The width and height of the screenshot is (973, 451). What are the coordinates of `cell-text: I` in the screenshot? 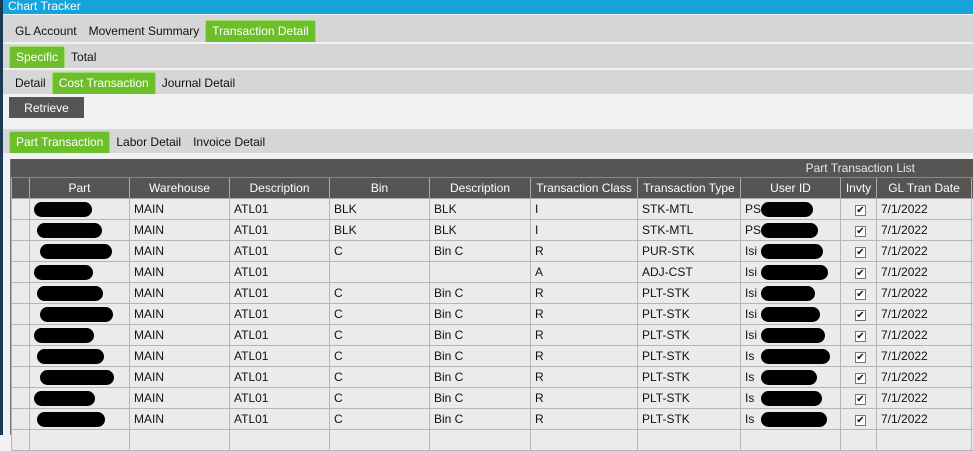 It's located at (536, 209).